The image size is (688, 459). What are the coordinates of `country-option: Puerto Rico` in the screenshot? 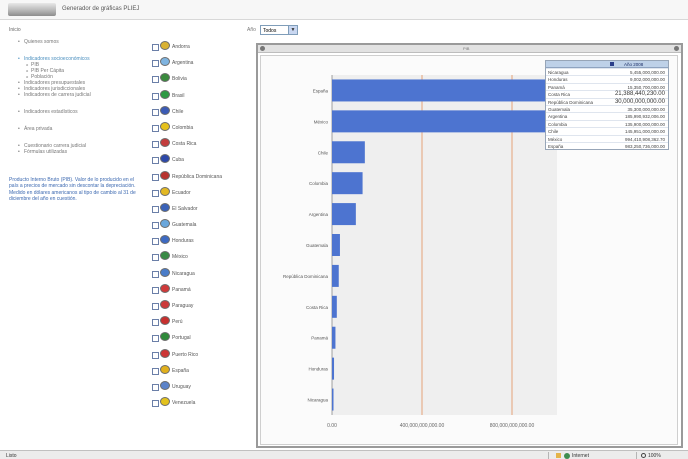 It's located at (203, 356).